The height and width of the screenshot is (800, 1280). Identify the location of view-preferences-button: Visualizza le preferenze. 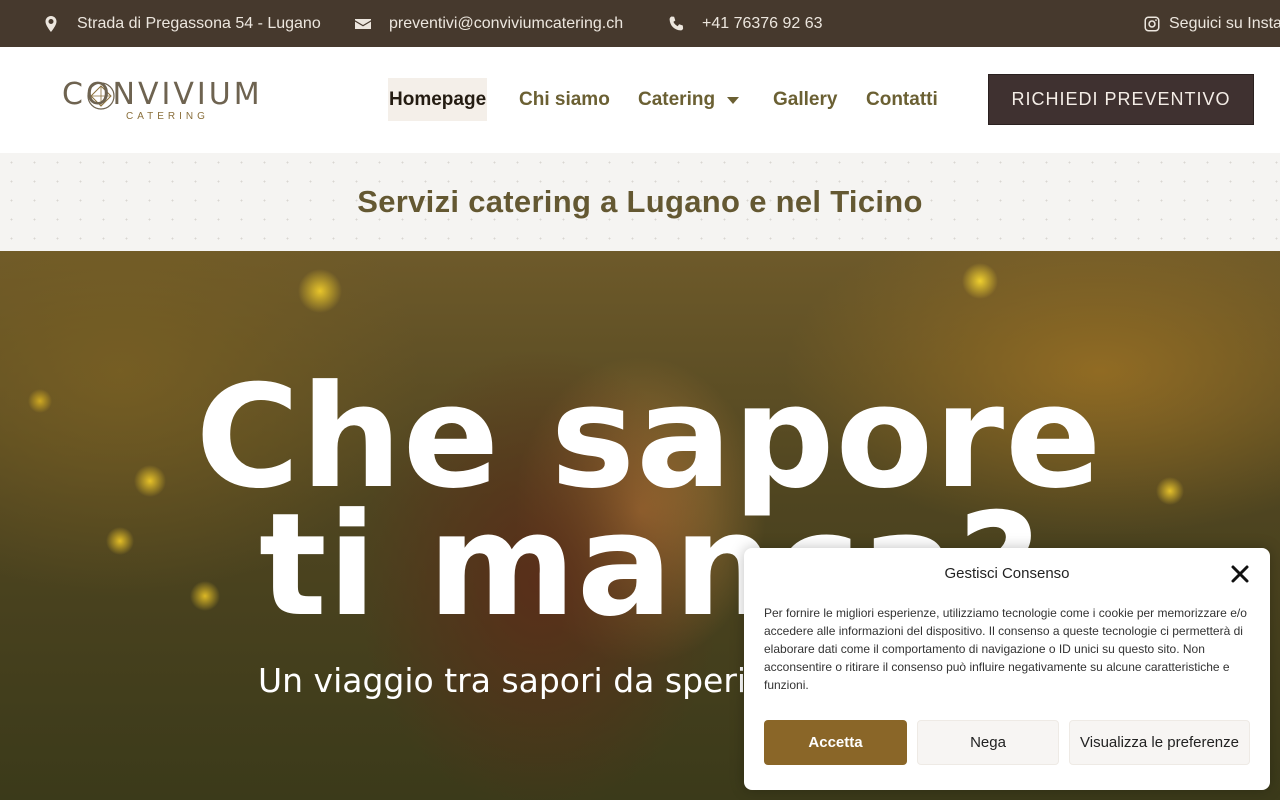
(1159, 742).